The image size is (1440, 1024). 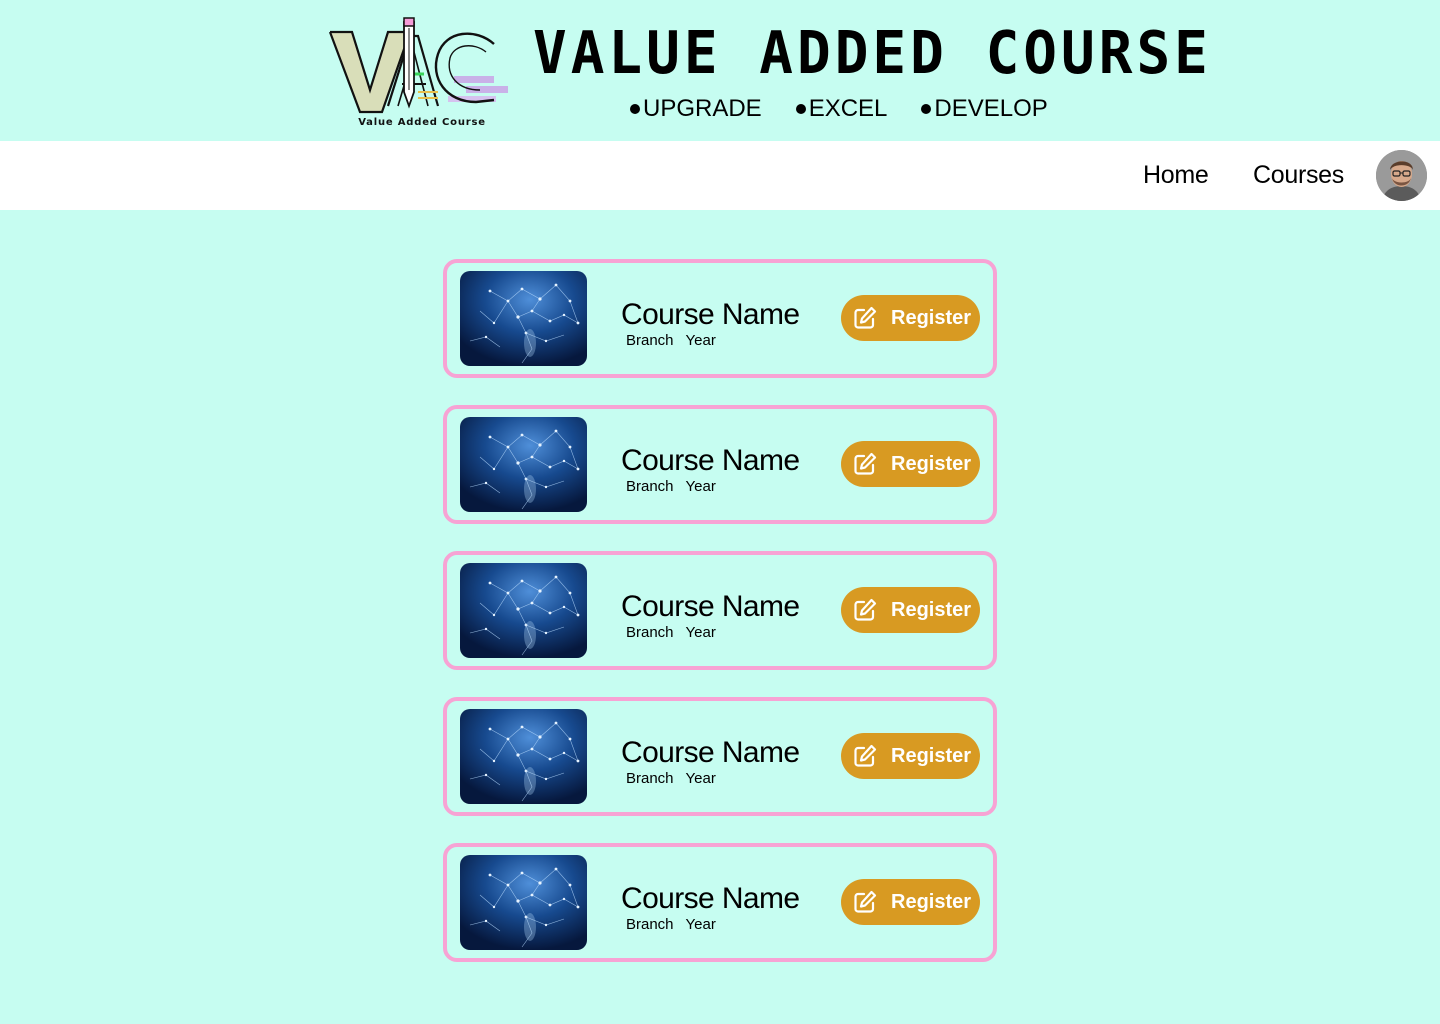 What do you see at coordinates (702, 108) in the screenshot?
I see `tagline-text: UPGRADE` at bounding box center [702, 108].